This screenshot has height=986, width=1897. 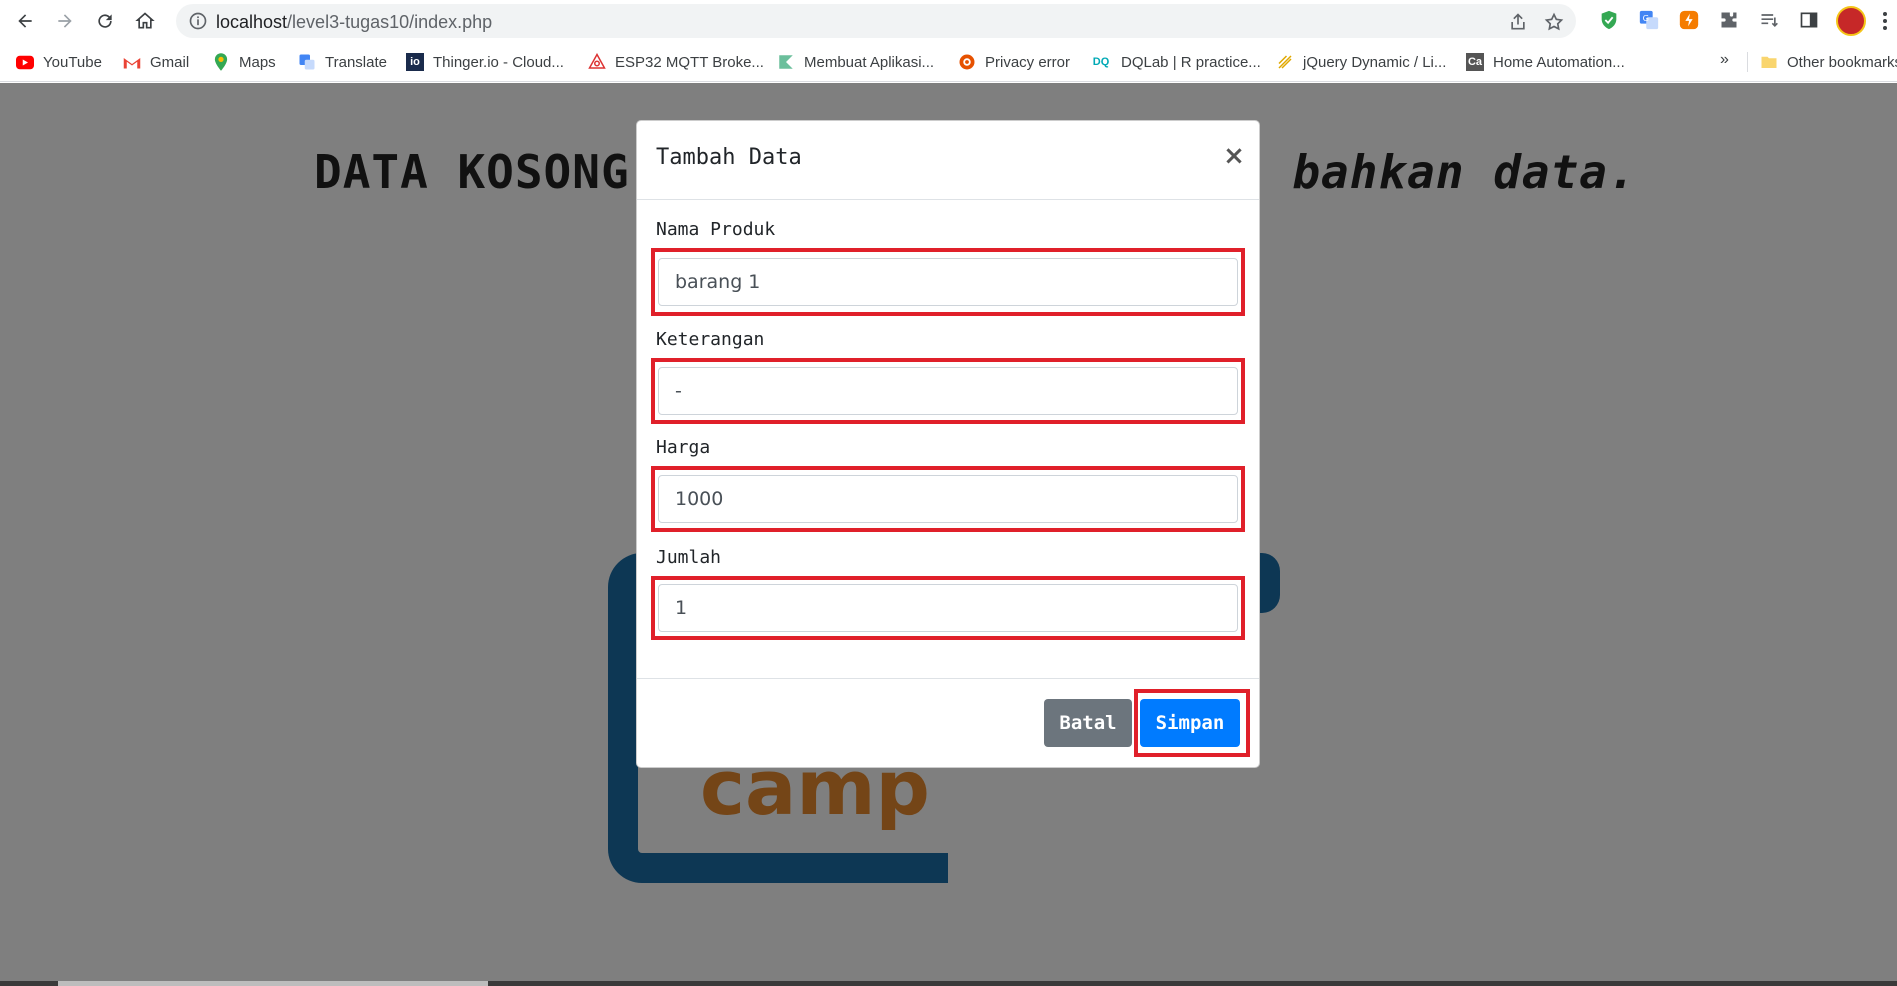 What do you see at coordinates (948, 282) in the screenshot?
I see `nama-produk-input: barang 1` at bounding box center [948, 282].